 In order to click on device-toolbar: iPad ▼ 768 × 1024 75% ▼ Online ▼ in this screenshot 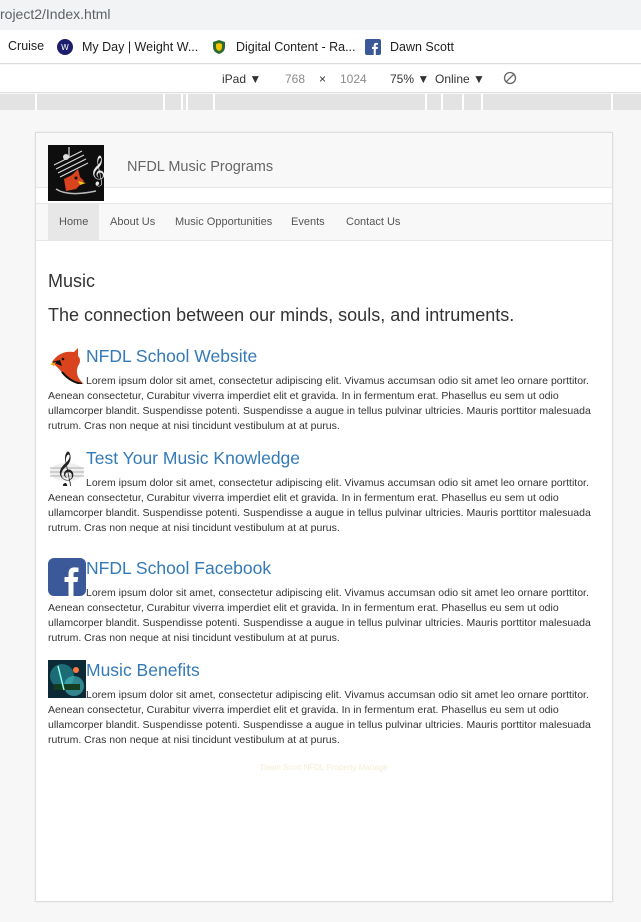, I will do `click(320, 79)`.